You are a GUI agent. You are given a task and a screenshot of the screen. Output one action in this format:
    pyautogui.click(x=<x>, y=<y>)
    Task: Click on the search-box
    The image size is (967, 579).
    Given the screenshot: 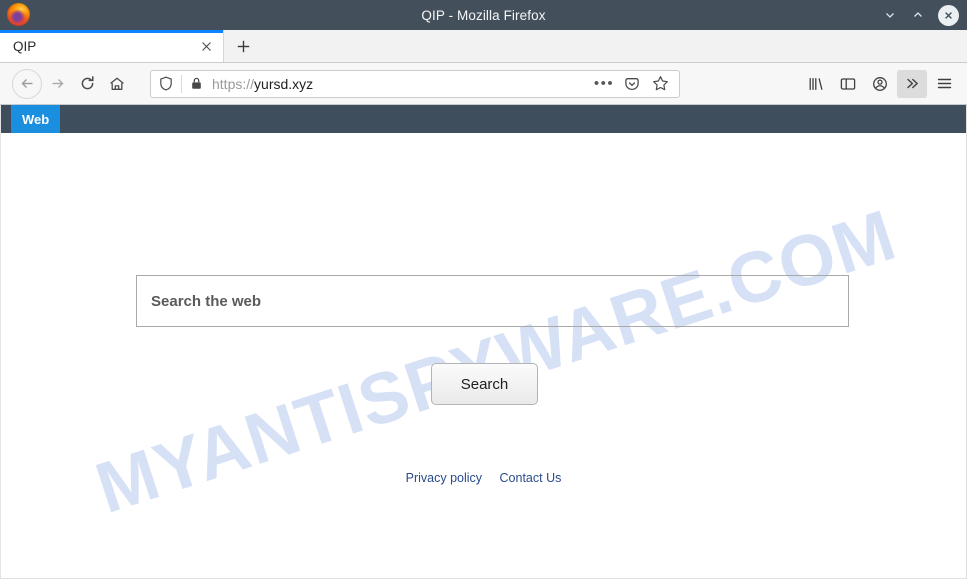 What is the action you would take?
    pyautogui.click(x=492, y=301)
    